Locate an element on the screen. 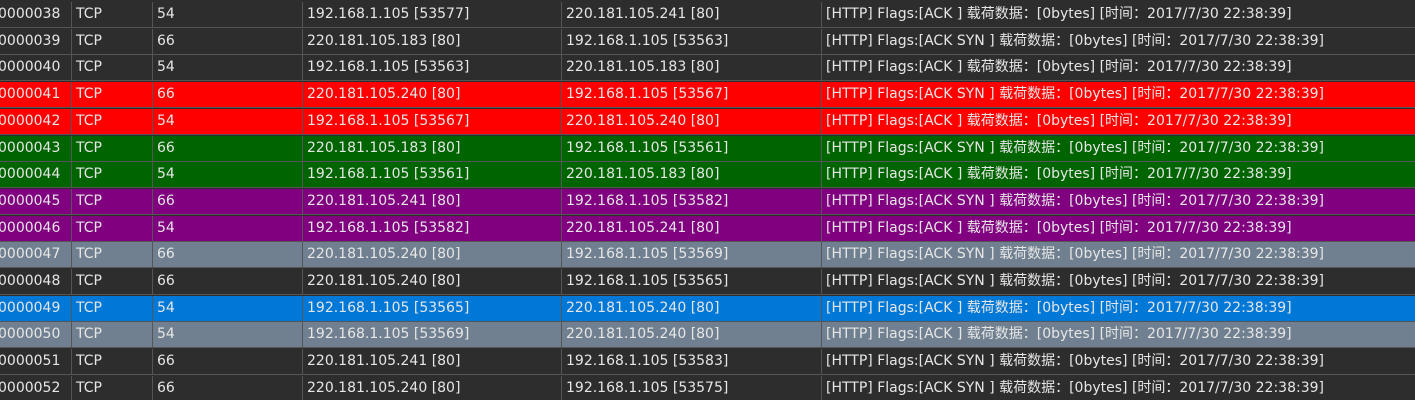 Image resolution: width=1415 pixels, height=400 pixels. source-address-cell: 192.168.1.105 [53561] is located at coordinates (432, 175).